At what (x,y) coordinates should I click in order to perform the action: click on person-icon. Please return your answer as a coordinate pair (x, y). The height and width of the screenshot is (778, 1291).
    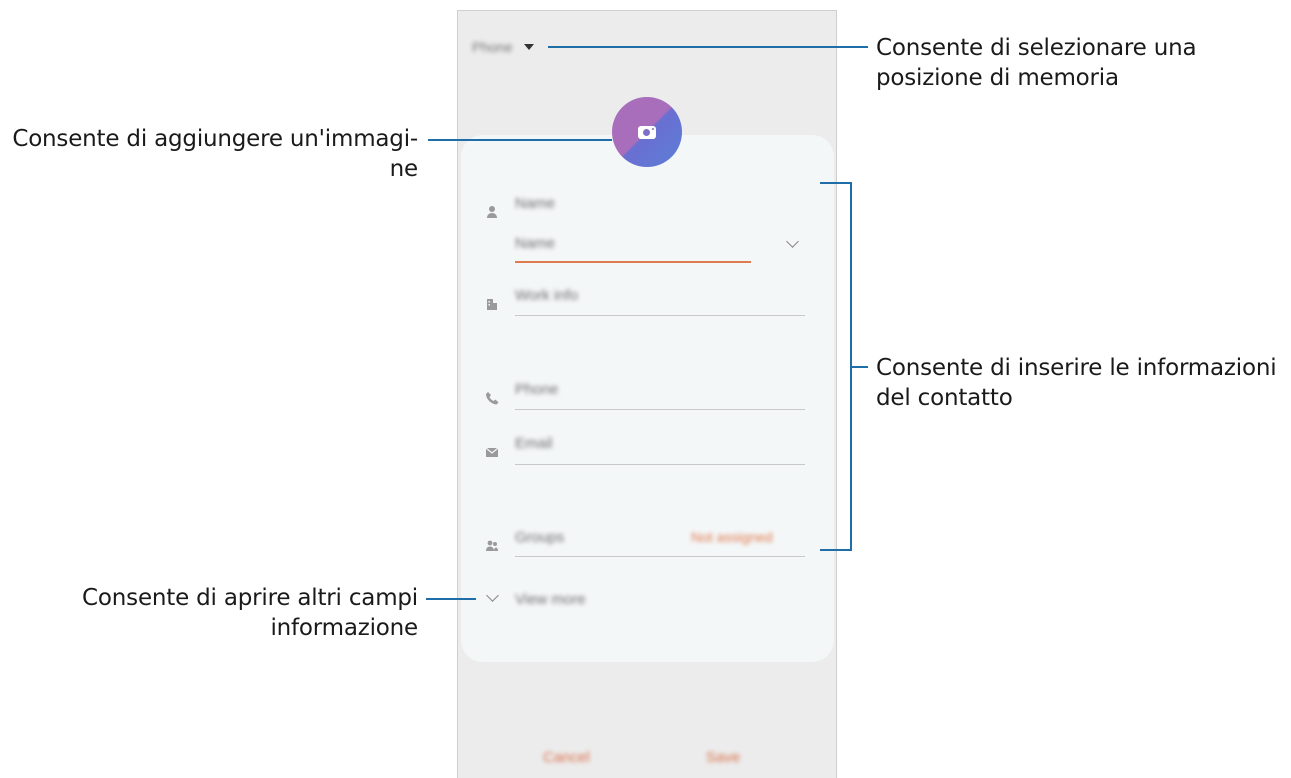
    Looking at the image, I should click on (492, 212).